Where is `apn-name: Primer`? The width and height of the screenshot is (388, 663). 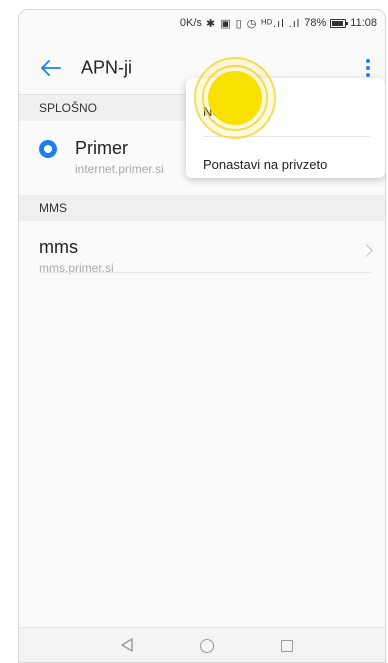 apn-name: Primer is located at coordinates (101, 148).